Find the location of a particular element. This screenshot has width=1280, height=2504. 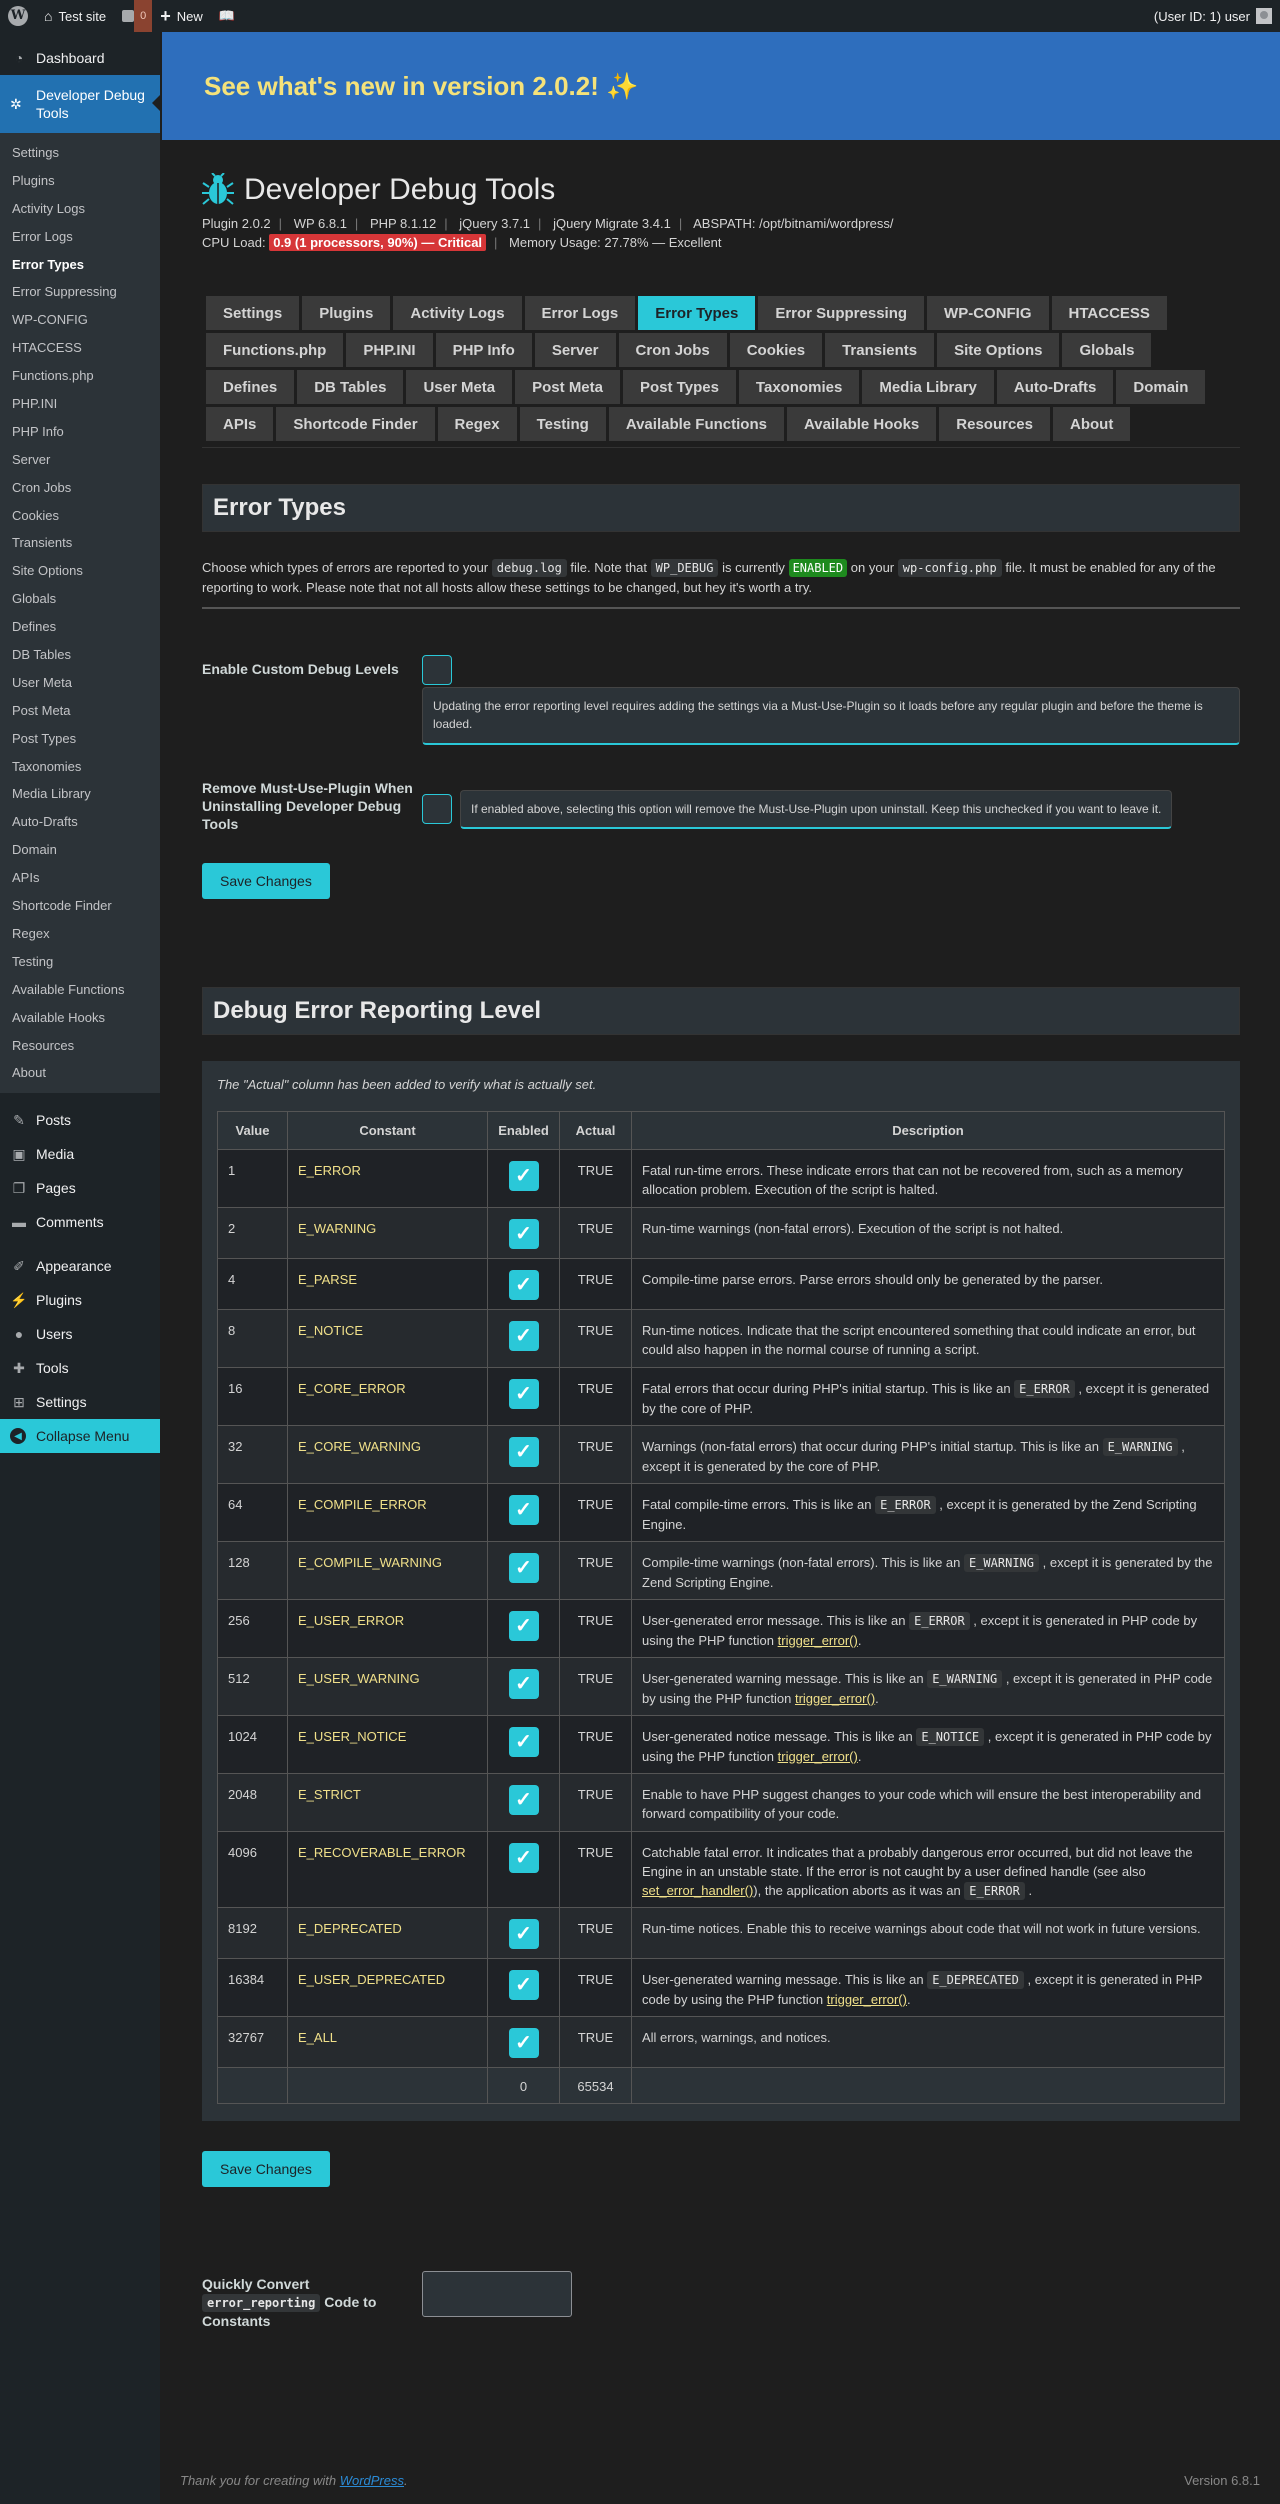

submenu-item-post-meta: Post Meta is located at coordinates (80, 711).